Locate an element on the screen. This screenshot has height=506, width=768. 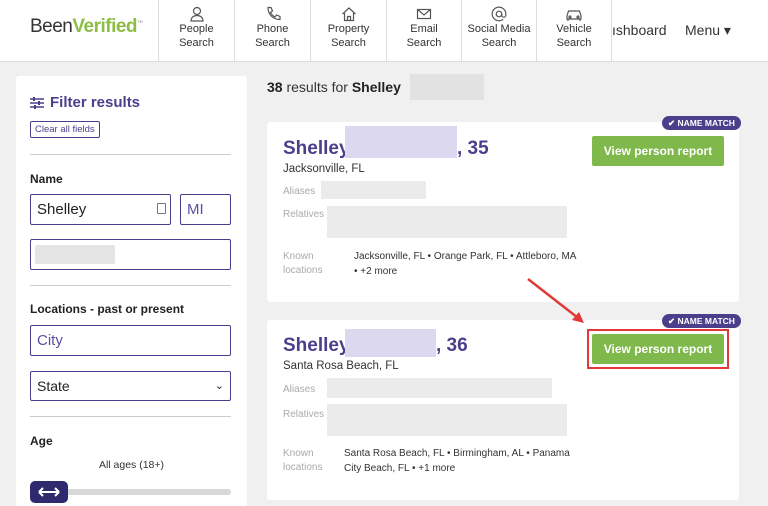
person-age: , 36 is located at coordinates (452, 345).